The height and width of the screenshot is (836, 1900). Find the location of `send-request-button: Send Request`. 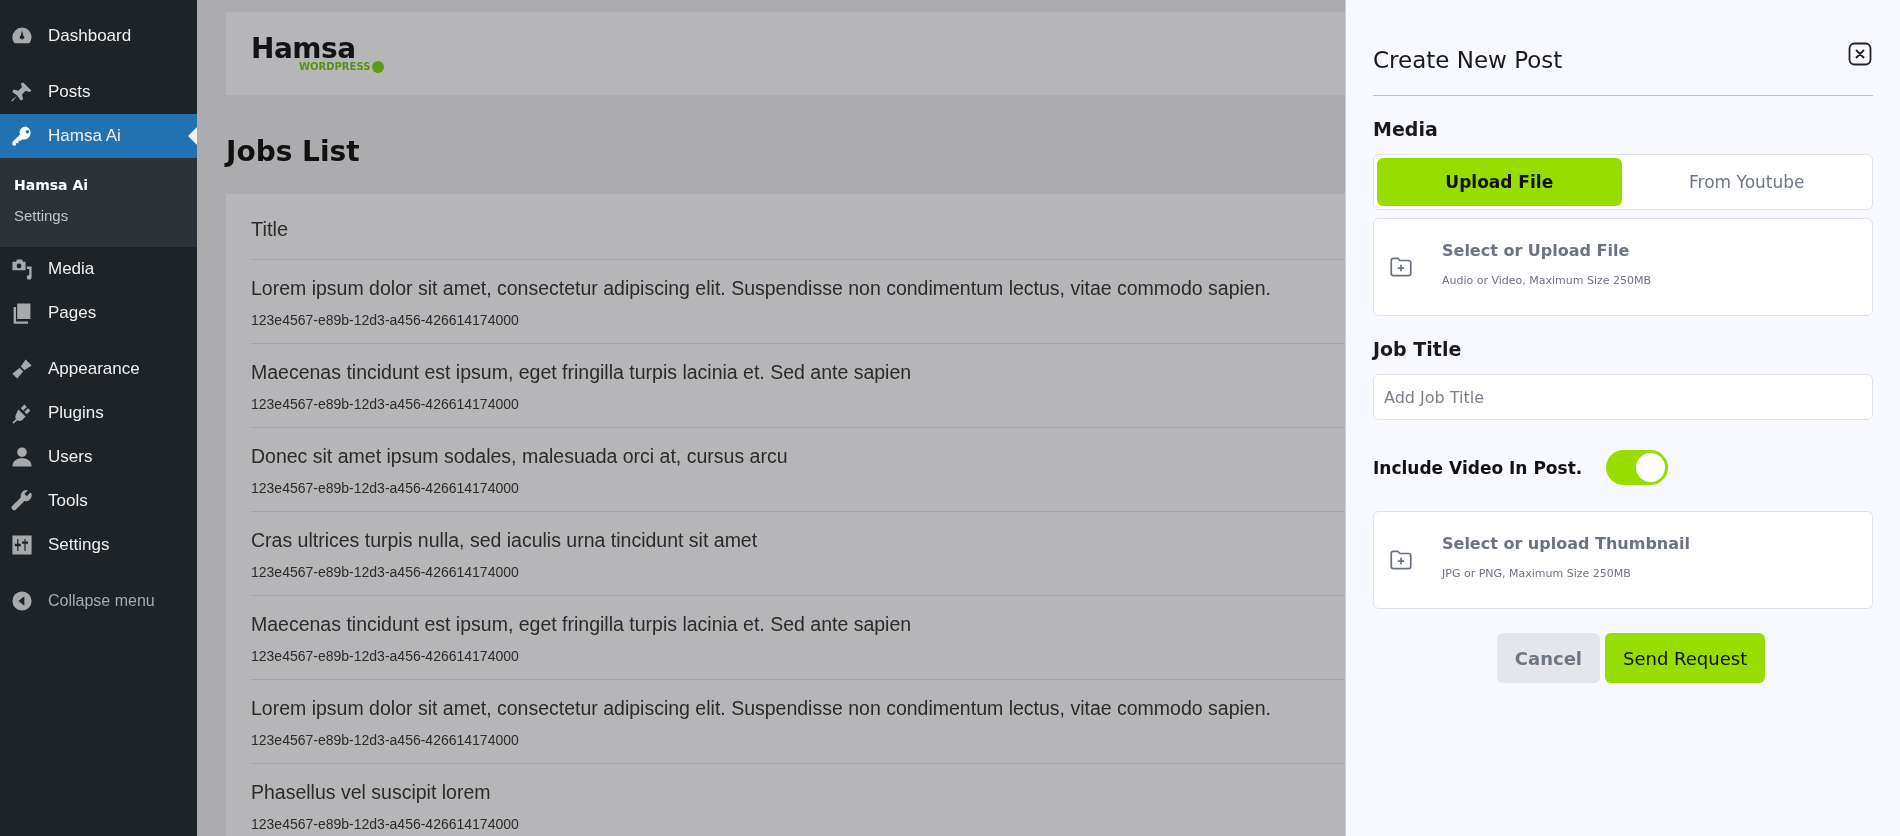

send-request-button: Send Request is located at coordinates (1685, 658).